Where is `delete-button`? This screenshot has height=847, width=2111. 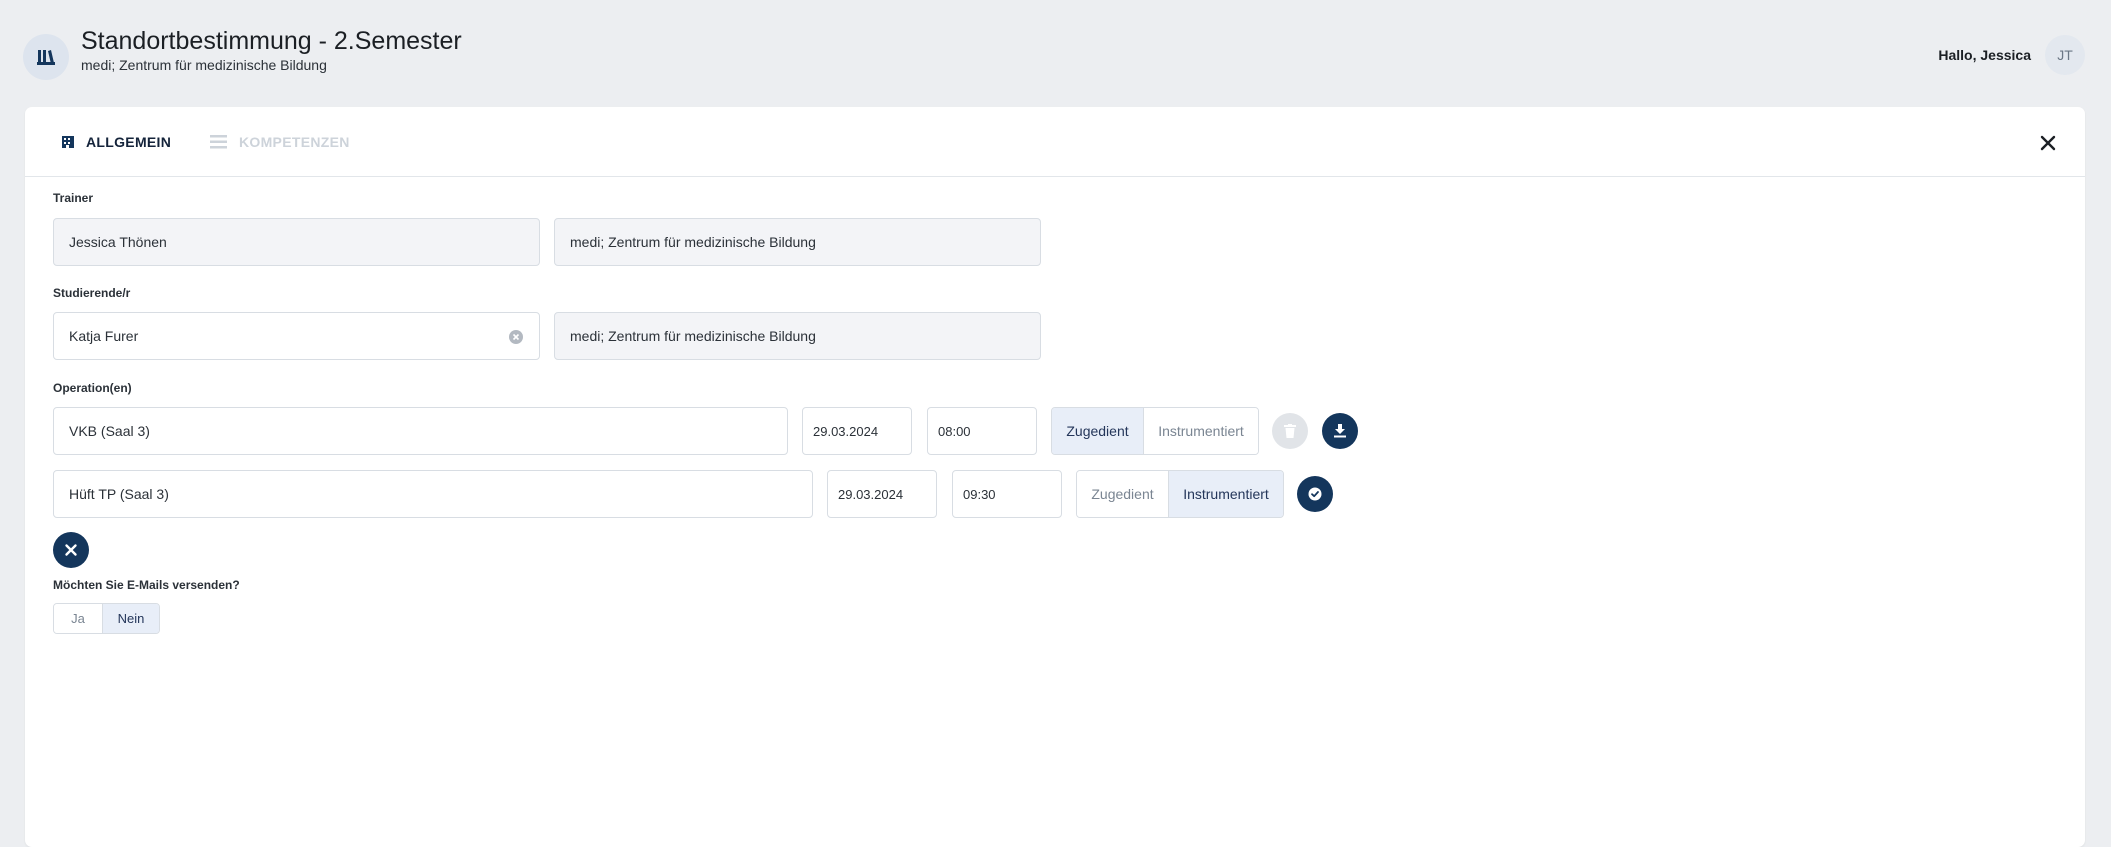
delete-button is located at coordinates (1290, 431).